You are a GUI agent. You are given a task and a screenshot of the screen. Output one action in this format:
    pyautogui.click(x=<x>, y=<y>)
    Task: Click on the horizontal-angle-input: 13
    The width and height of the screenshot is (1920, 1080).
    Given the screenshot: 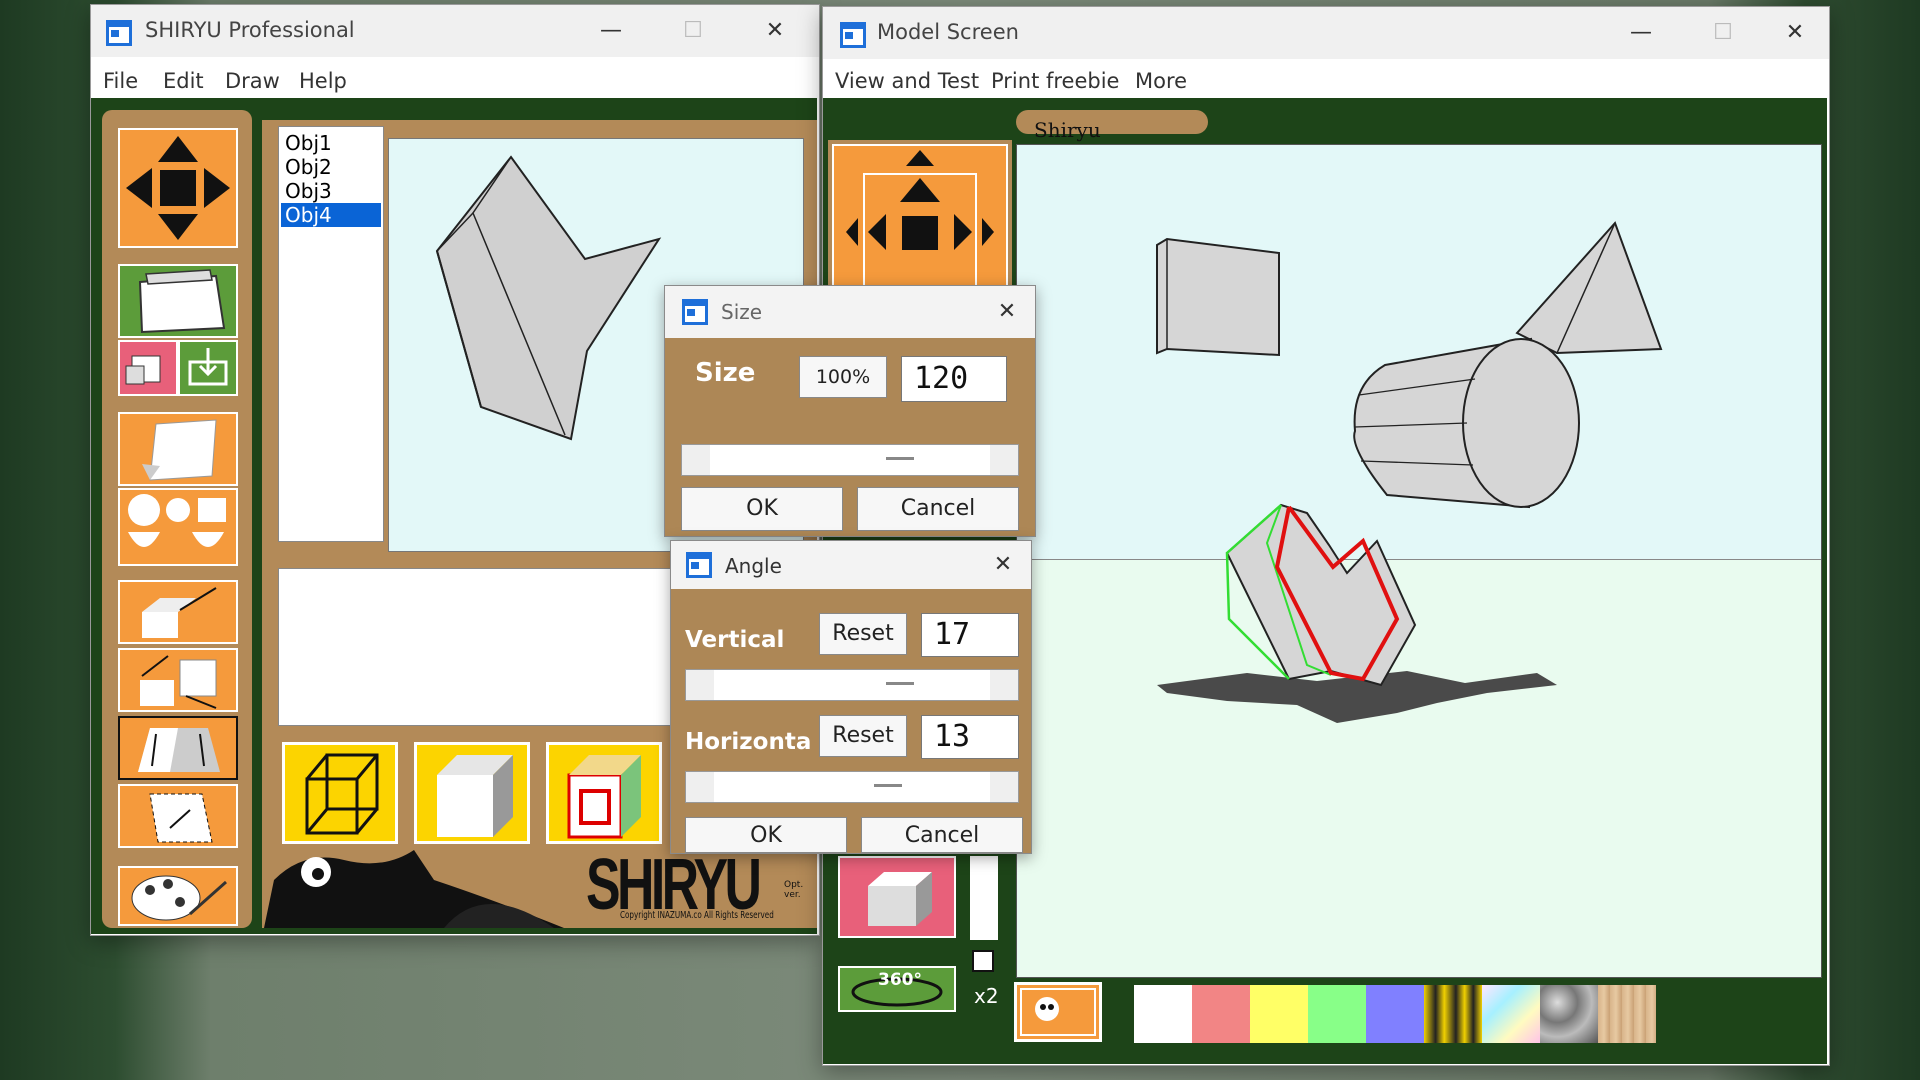 What is the action you would take?
    pyautogui.click(x=970, y=737)
    